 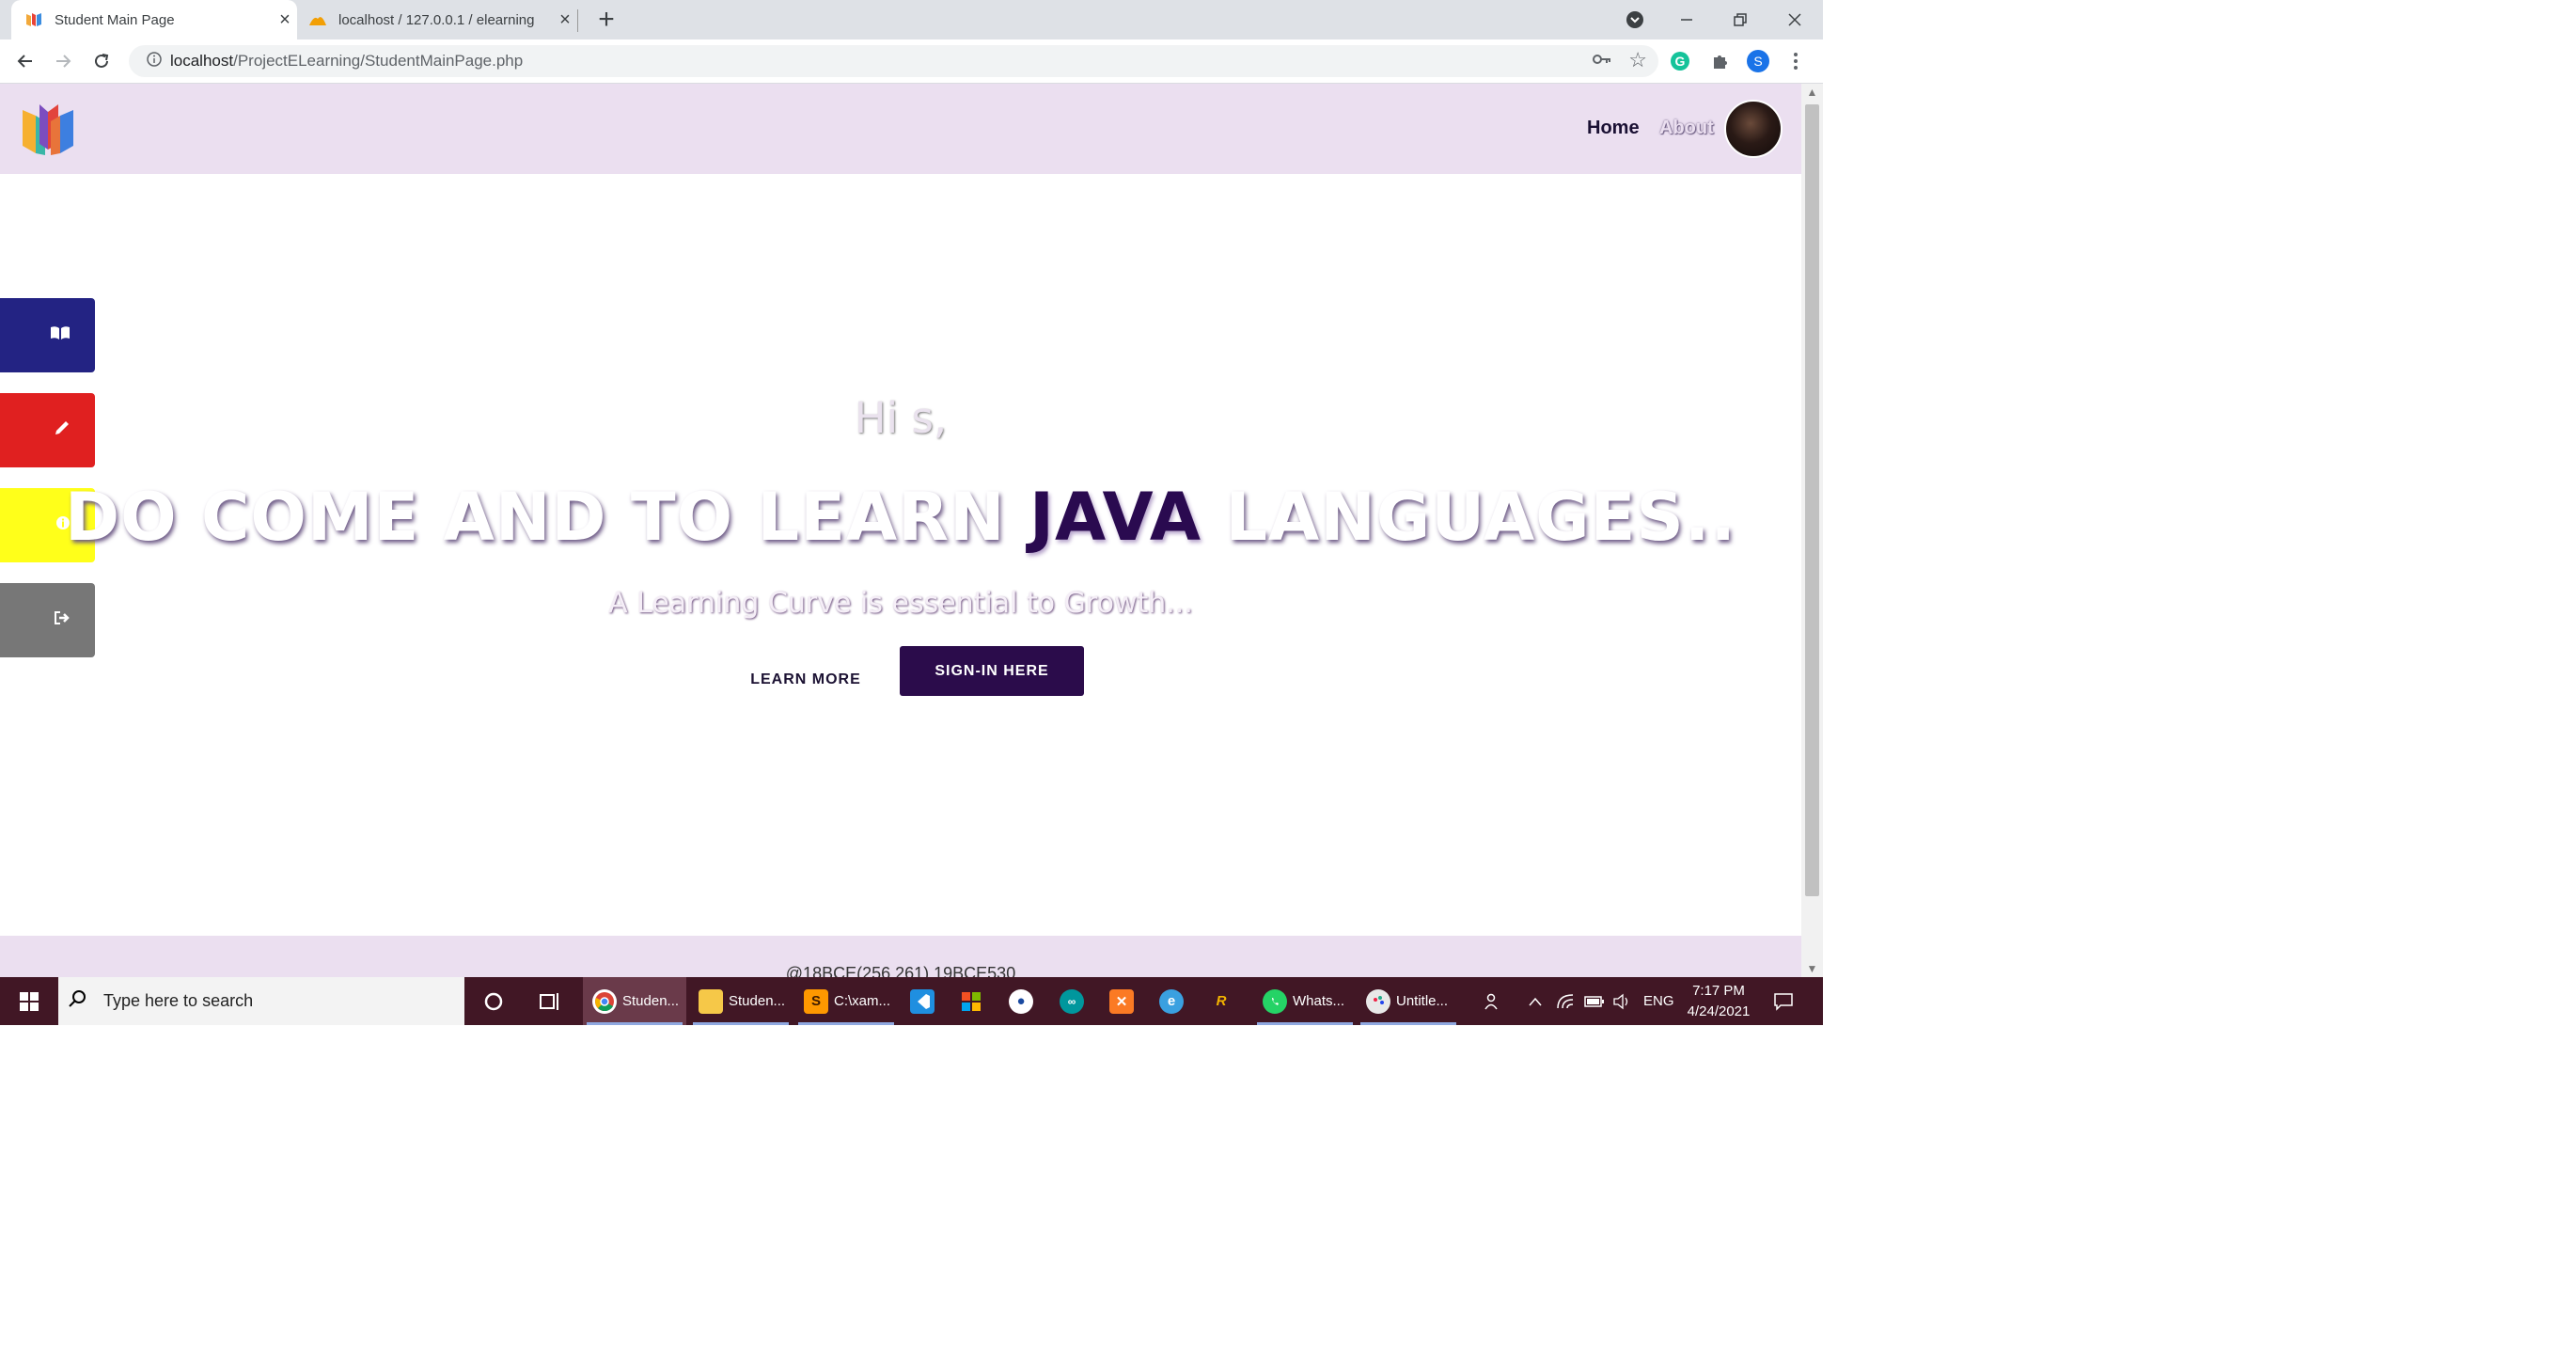 I want to click on close-window-icon, so click(x=1795, y=19).